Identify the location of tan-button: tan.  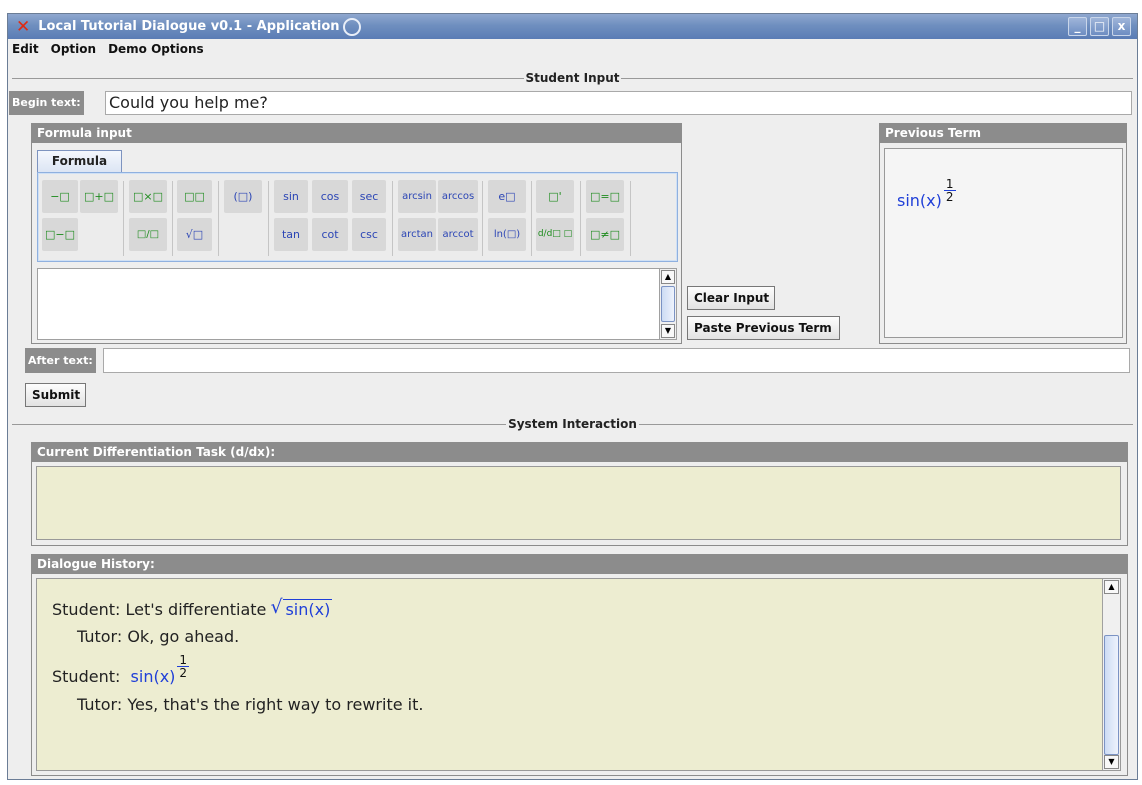
(291, 234).